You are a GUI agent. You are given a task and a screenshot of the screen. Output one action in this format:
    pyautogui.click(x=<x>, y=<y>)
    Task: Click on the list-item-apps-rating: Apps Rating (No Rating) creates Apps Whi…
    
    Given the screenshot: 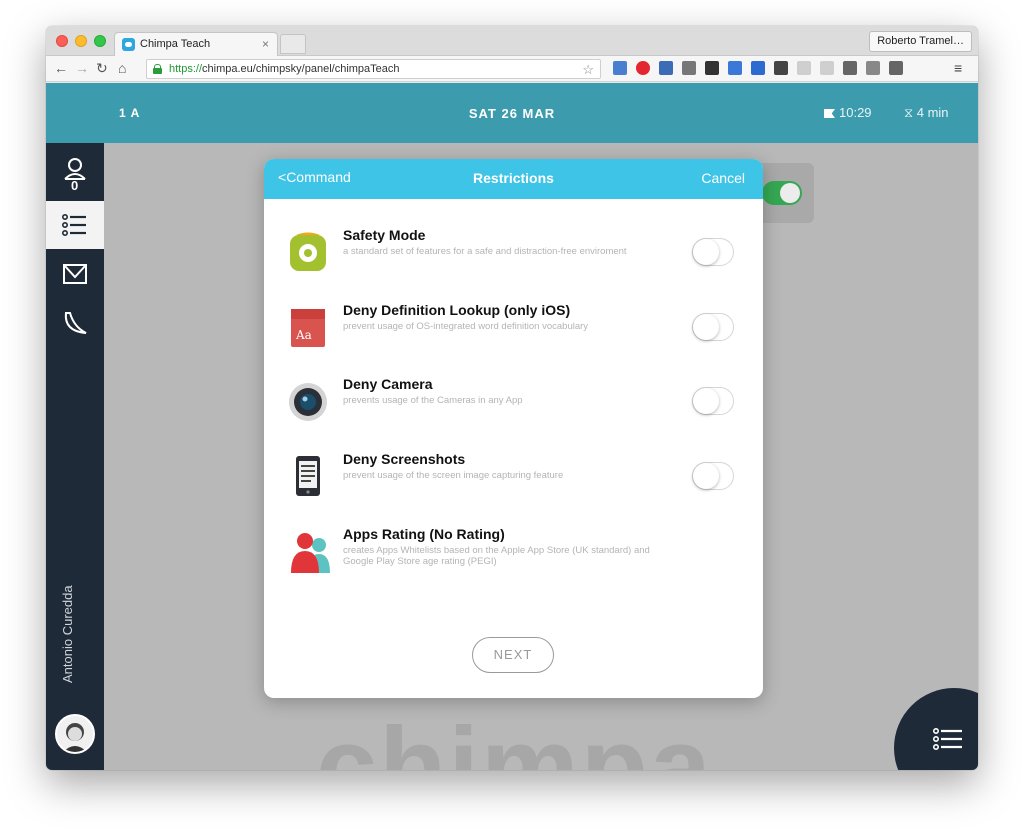 What is the action you would take?
    pyautogui.click(x=513, y=551)
    